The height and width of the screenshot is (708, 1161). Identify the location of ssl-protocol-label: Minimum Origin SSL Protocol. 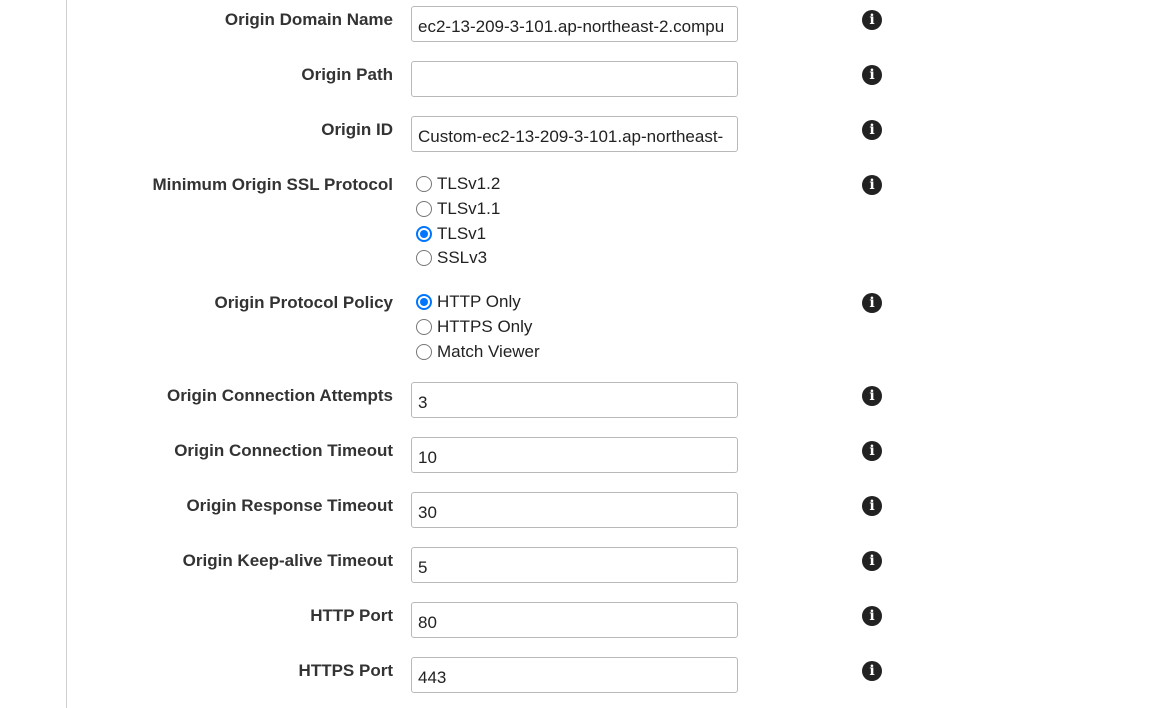
(272, 184).